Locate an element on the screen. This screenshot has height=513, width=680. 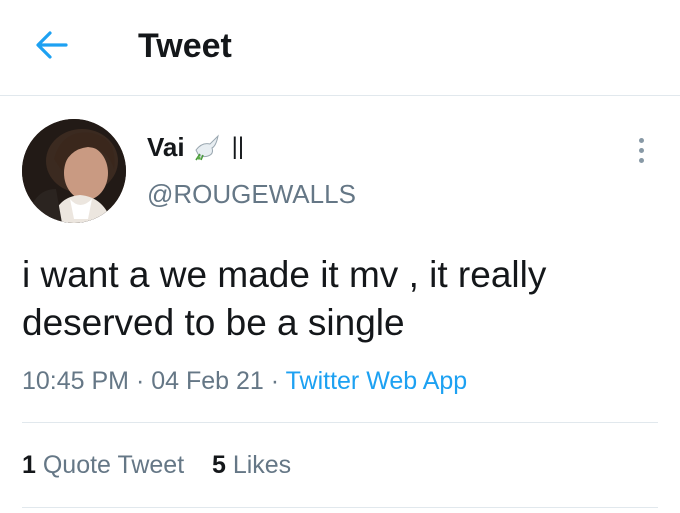
dove-icon is located at coordinates (207, 147).